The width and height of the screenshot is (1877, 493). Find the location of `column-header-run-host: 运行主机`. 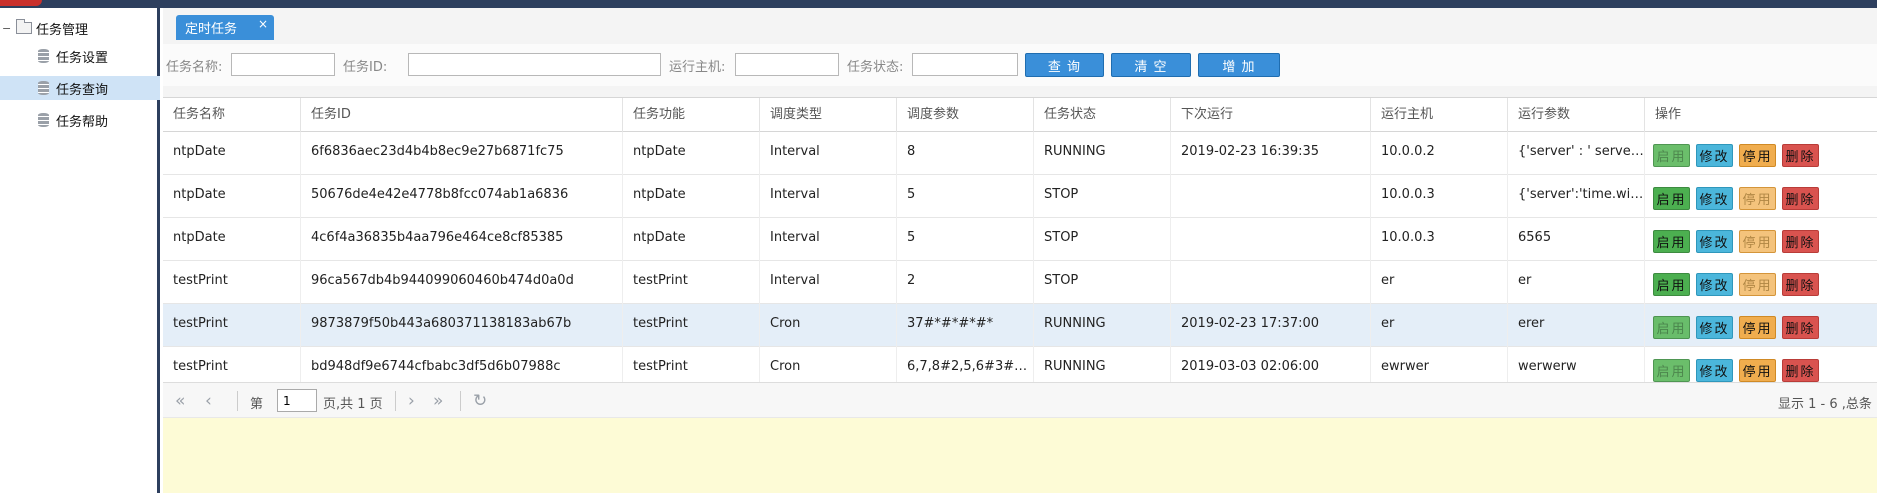

column-header-run-host: 运行主机 is located at coordinates (1439, 115).